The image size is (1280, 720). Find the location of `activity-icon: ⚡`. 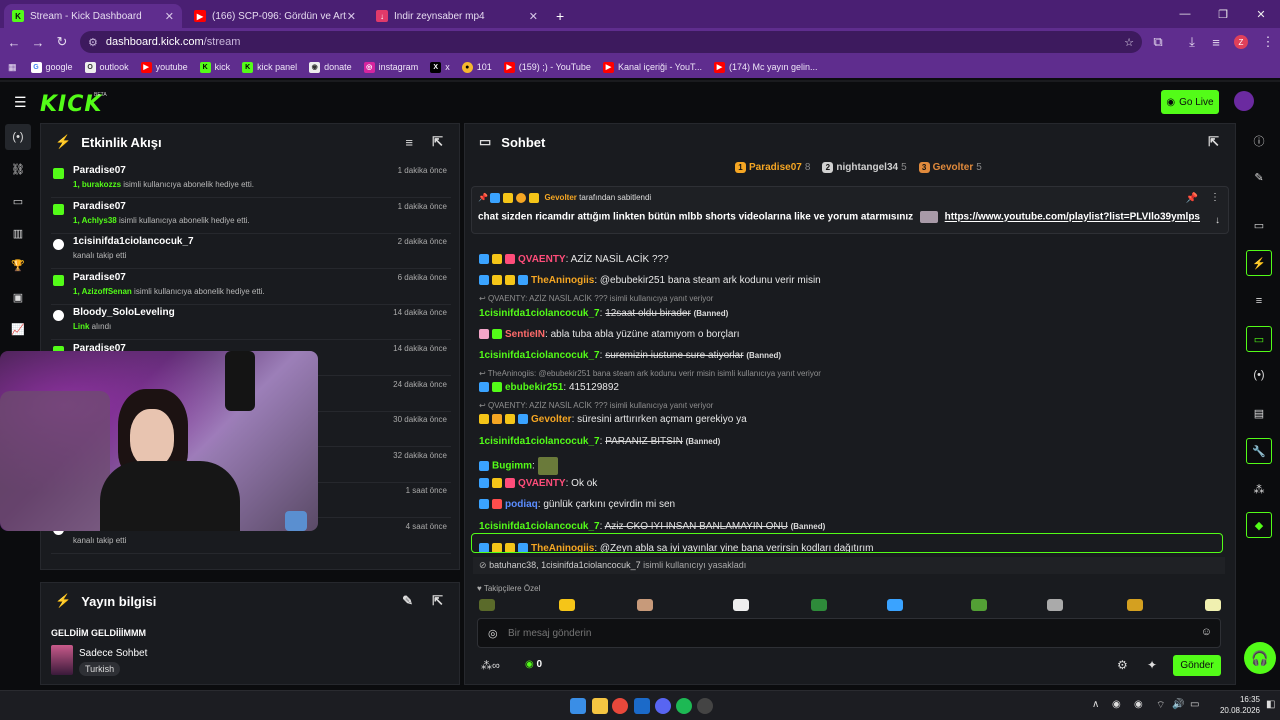

activity-icon: ⚡ is located at coordinates (1259, 263).